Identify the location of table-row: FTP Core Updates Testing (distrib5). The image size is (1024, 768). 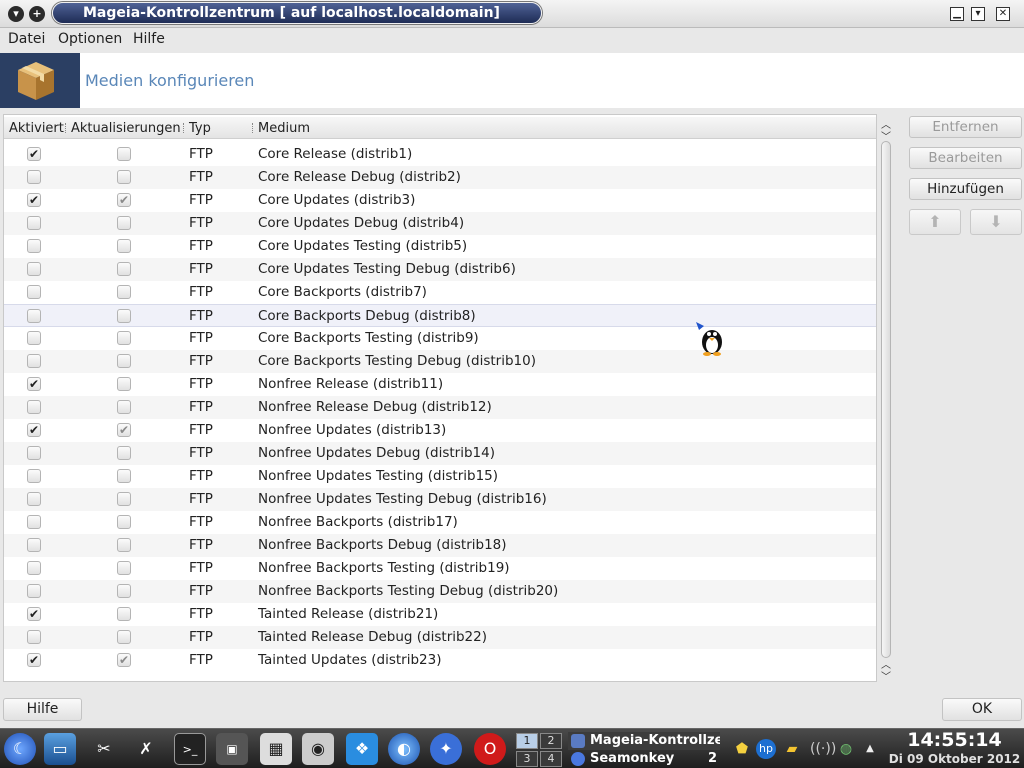
(440, 246).